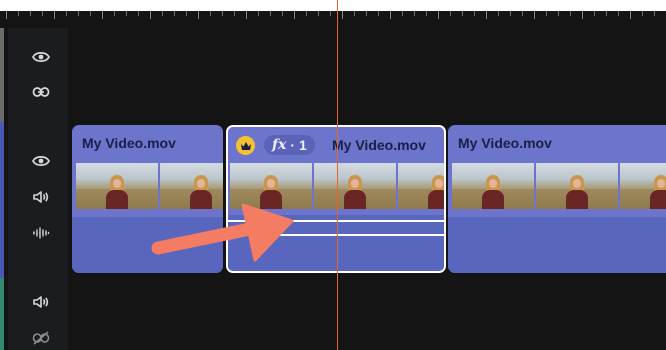  Describe the element at coordinates (333, 5) in the screenshot. I see `top-margin` at that location.